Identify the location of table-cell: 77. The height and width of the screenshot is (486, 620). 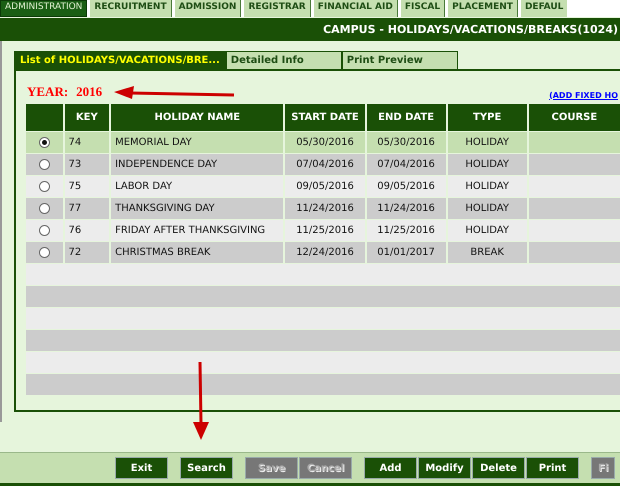
(87, 208).